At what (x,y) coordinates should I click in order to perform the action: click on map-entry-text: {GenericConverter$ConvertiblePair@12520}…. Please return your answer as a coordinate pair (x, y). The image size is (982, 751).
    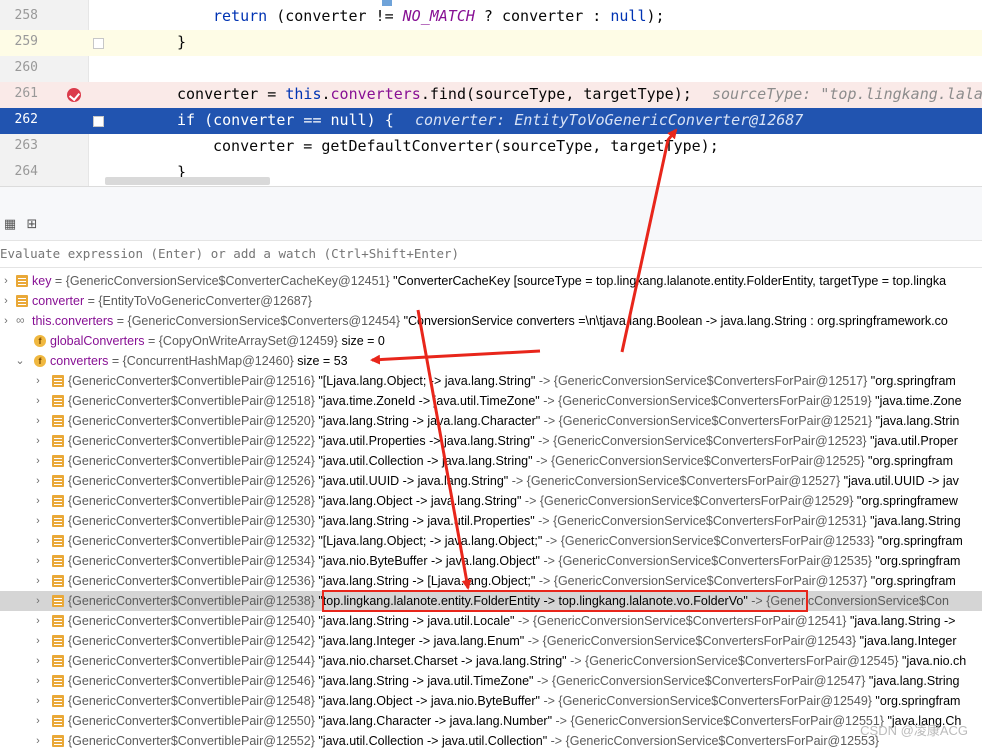
    Looking at the image, I should click on (513, 421).